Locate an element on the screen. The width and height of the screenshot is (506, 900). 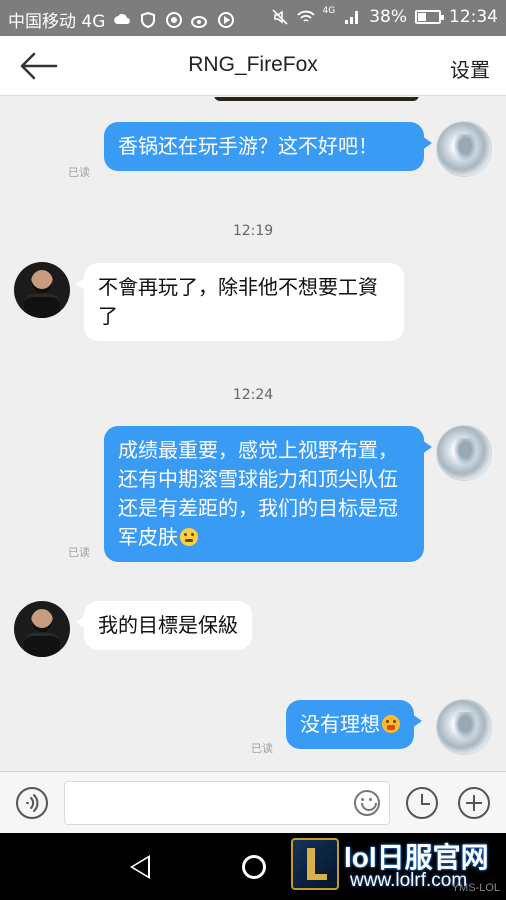
weather-icon is located at coordinates (122, 18).